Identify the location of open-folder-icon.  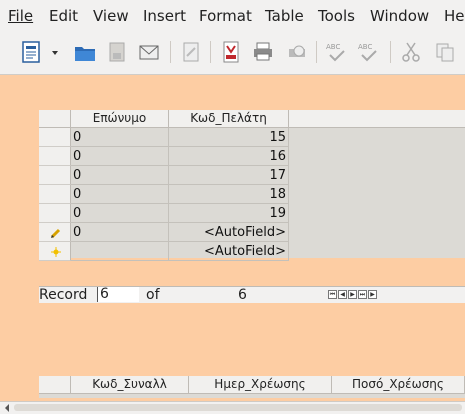
(85, 52).